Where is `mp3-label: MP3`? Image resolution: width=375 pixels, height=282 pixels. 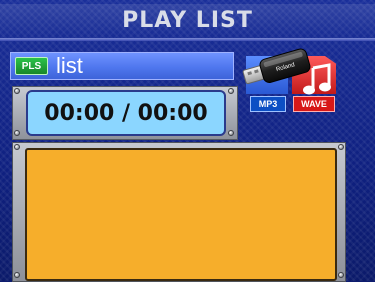 mp3-label: MP3 is located at coordinates (268, 104).